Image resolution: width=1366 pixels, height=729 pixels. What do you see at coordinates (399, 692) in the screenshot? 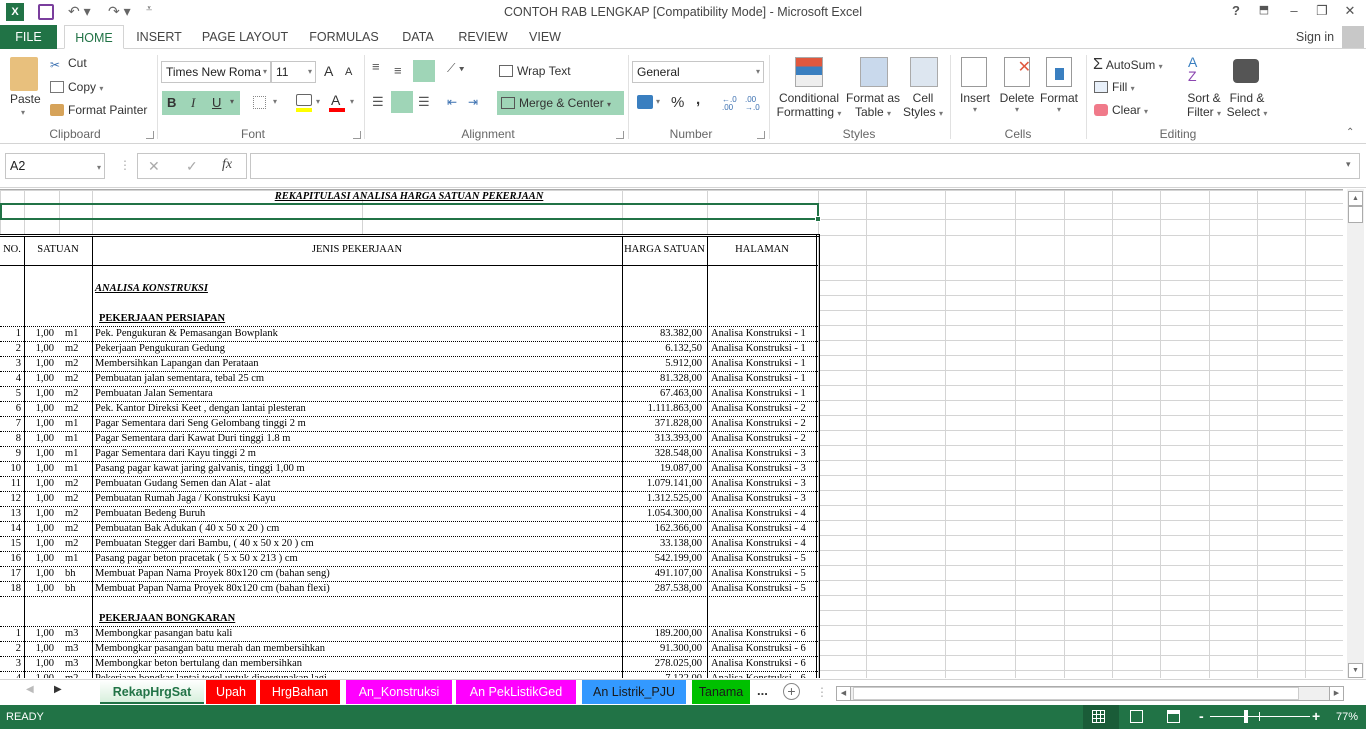
I see `sheet-tab-an-konstruksi: An_Konstruksi` at bounding box center [399, 692].